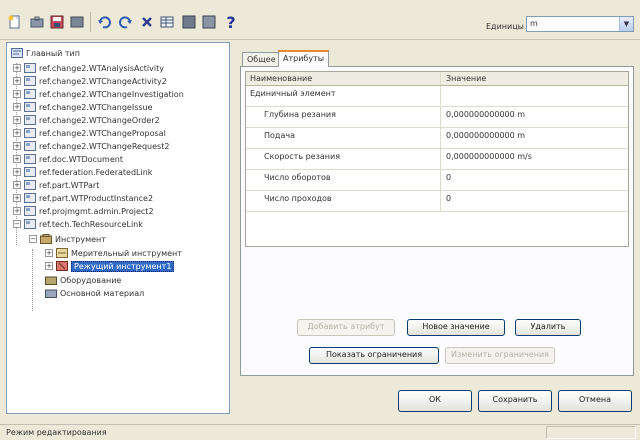  I want to click on tree-item: Основной материал, so click(94, 293).